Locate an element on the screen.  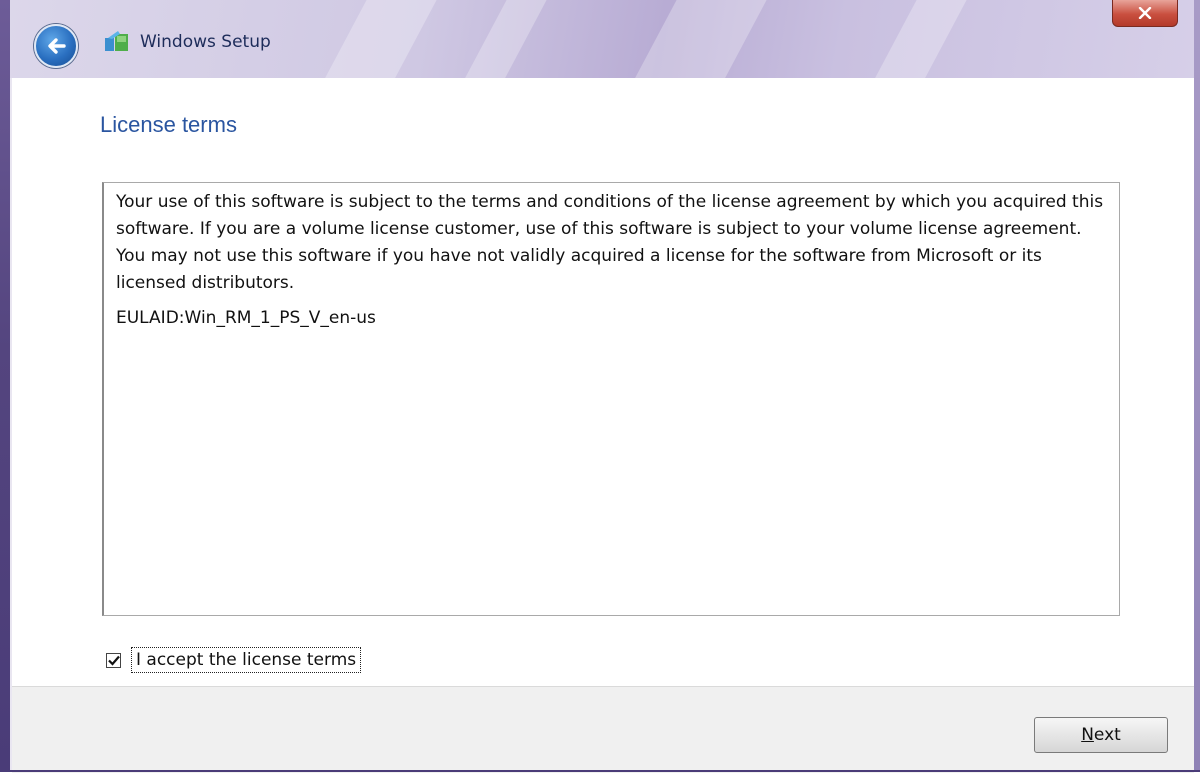
window-frame-right is located at coordinates (1197, 386).